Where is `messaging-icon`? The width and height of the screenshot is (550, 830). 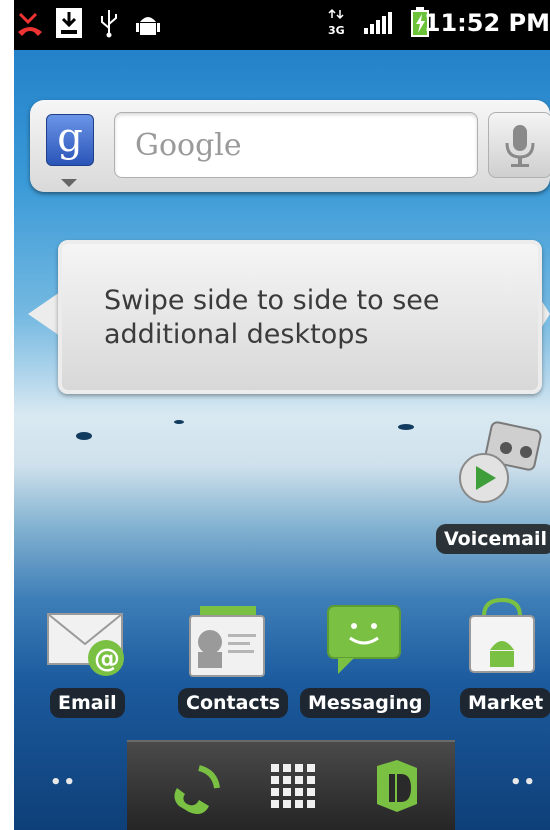
messaging-icon is located at coordinates (364, 639).